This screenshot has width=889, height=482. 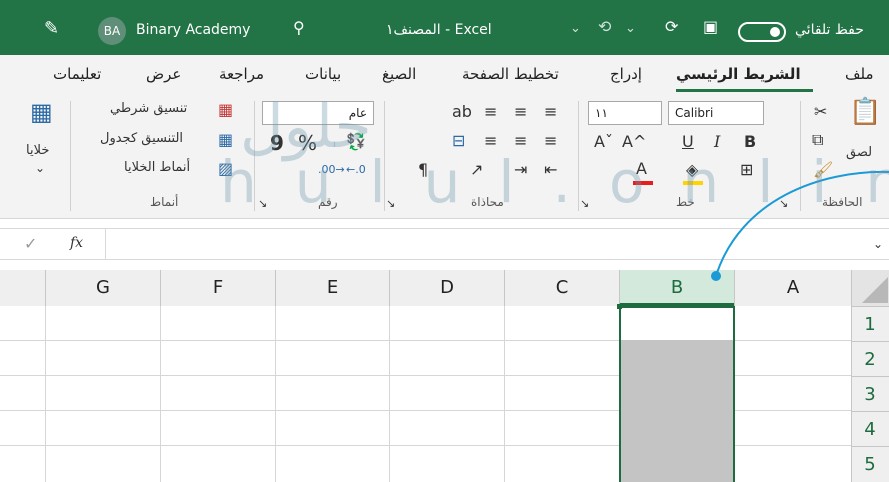 What do you see at coordinates (328, 202) in the screenshot?
I see `number-group-label: رقم` at bounding box center [328, 202].